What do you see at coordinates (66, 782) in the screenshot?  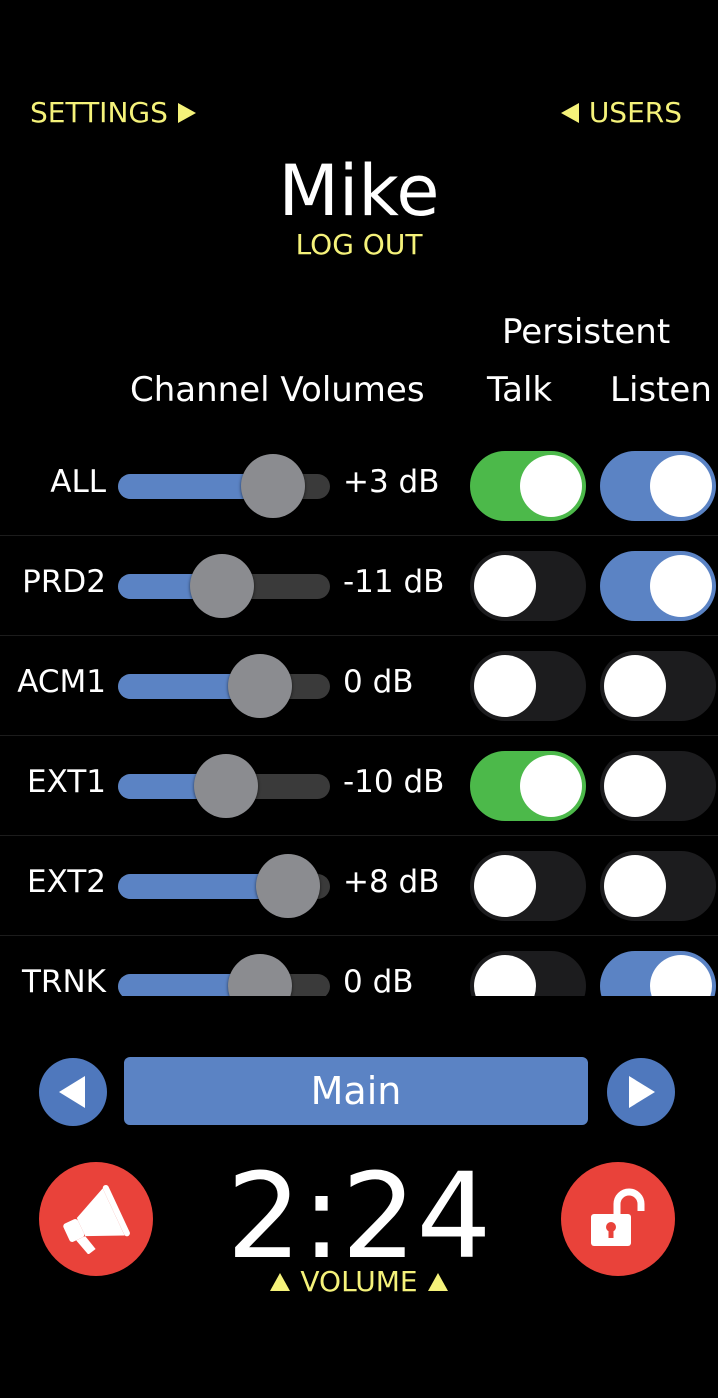 I see `channel-name: EXT1` at bounding box center [66, 782].